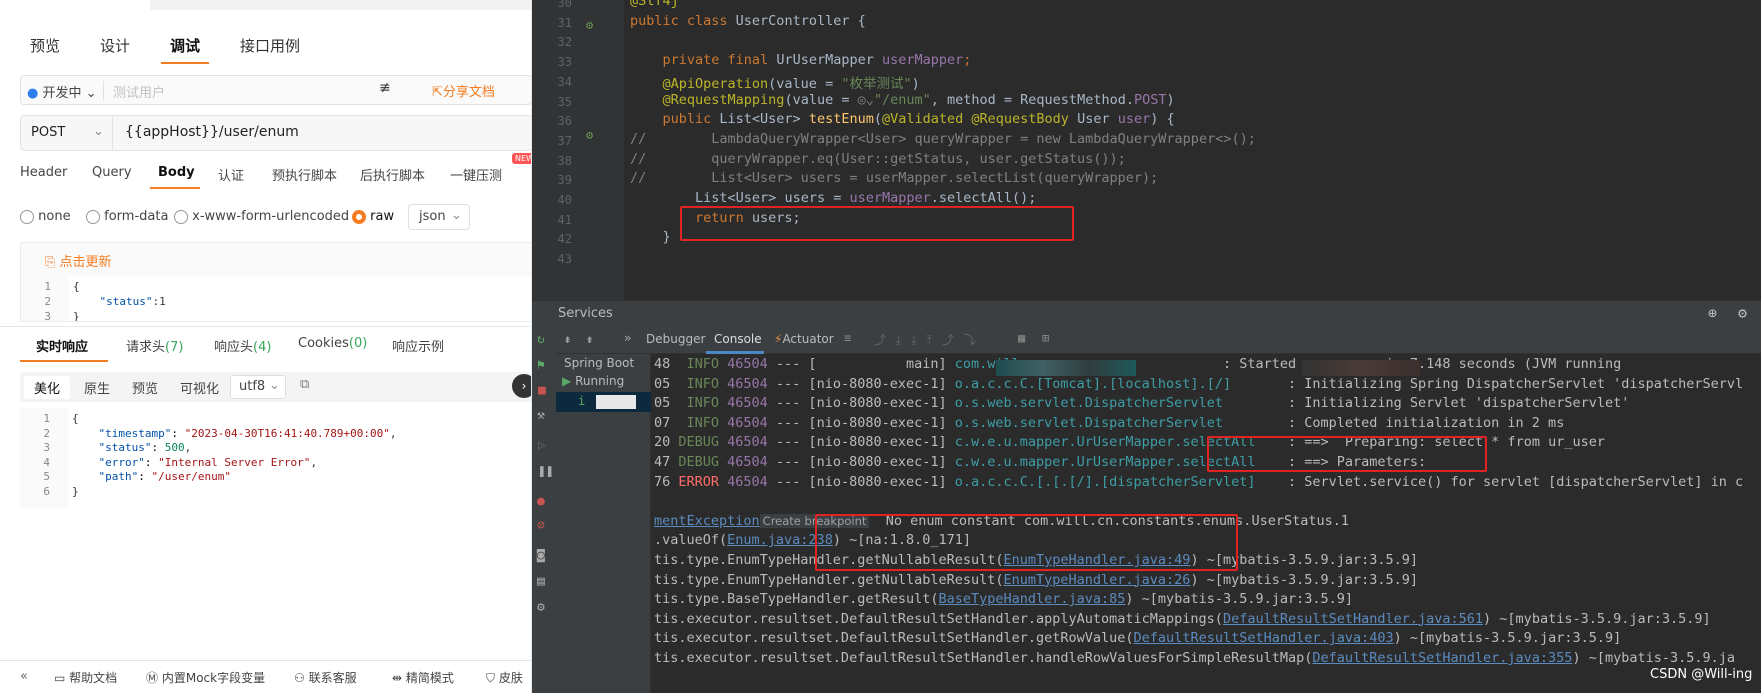  Describe the element at coordinates (47, 387) in the screenshot. I see `view-beautify: 美化` at that location.